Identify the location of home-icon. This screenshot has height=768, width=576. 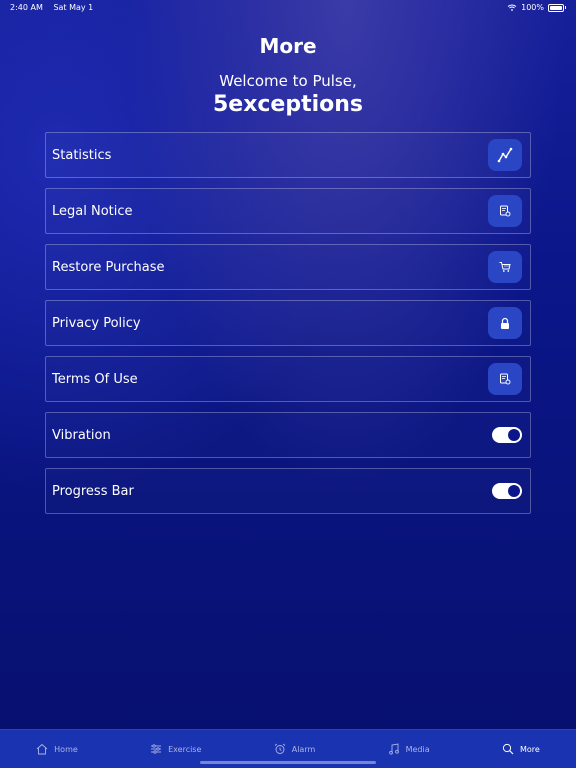
(42, 749).